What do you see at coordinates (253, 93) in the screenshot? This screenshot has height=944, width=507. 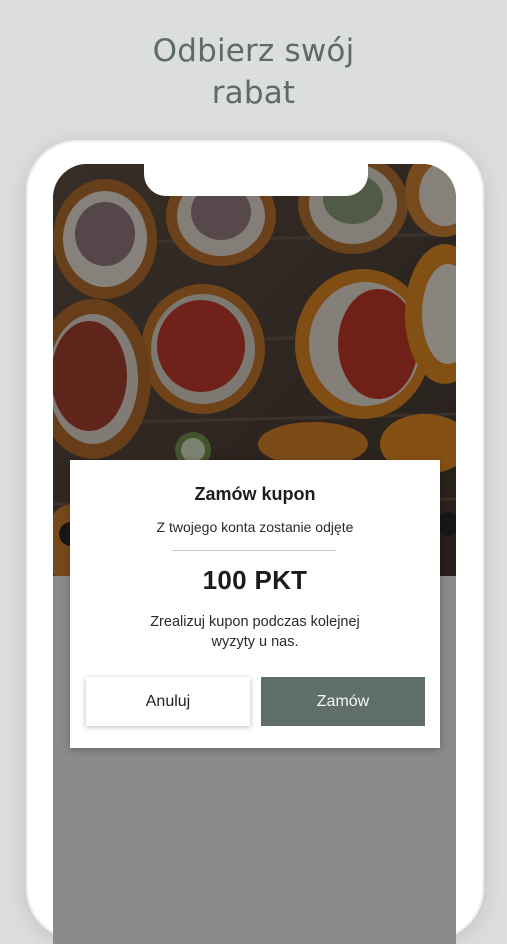 I see `headline-line-2: rabat` at bounding box center [253, 93].